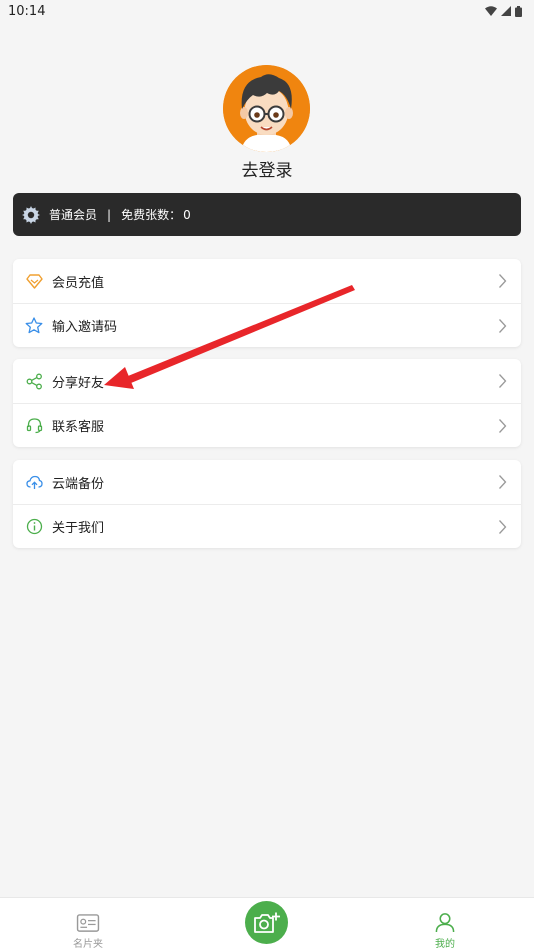 The image size is (534, 949). I want to click on avatar, so click(266, 108).